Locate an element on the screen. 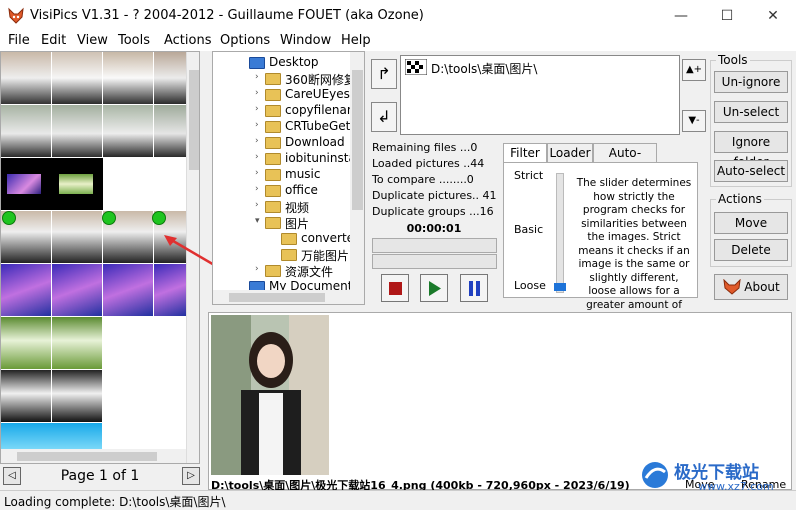 This screenshot has height=510, width=796. menu-window: Window is located at coordinates (305, 40).